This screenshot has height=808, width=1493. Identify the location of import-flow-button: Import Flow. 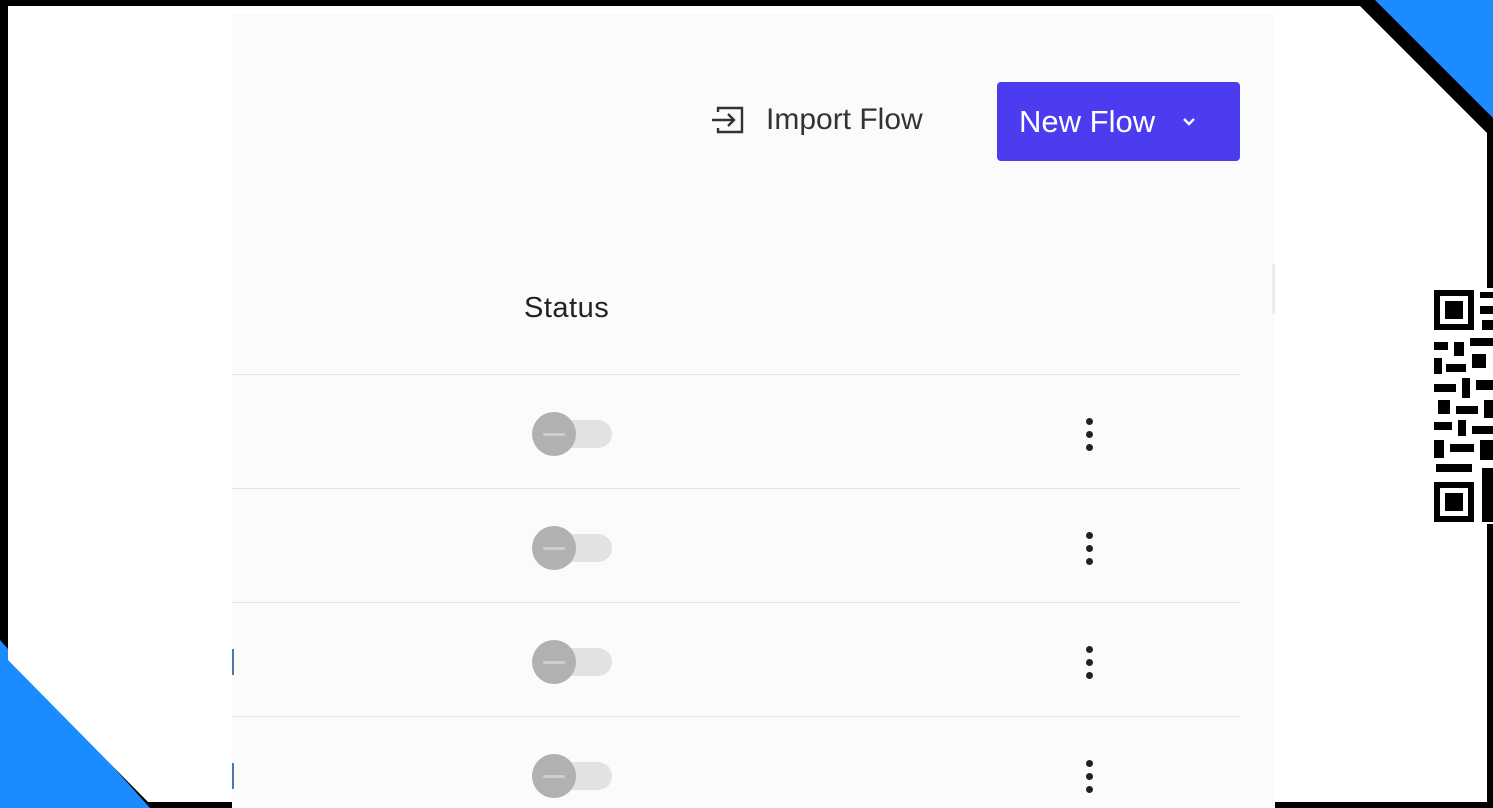
(816, 120).